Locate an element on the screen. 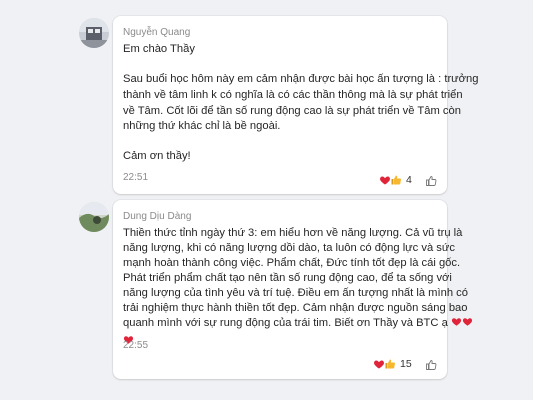  sender-name: Nguyễn Quang is located at coordinates (156, 32).